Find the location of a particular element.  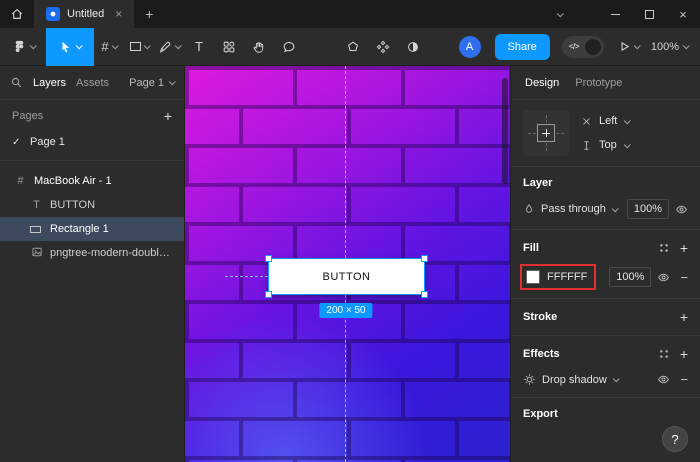

avatar: A is located at coordinates (469, 46).